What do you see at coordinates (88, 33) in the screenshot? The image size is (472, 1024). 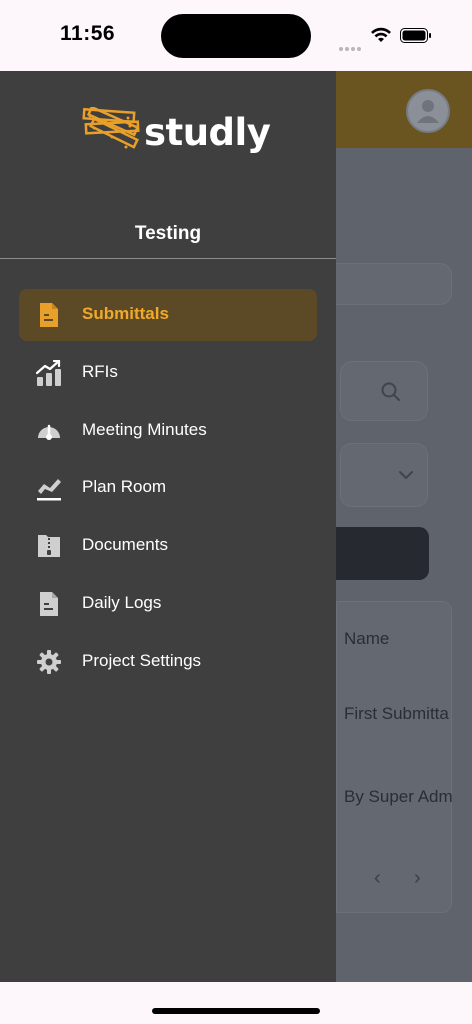 I see `status-time: 11:56` at bounding box center [88, 33].